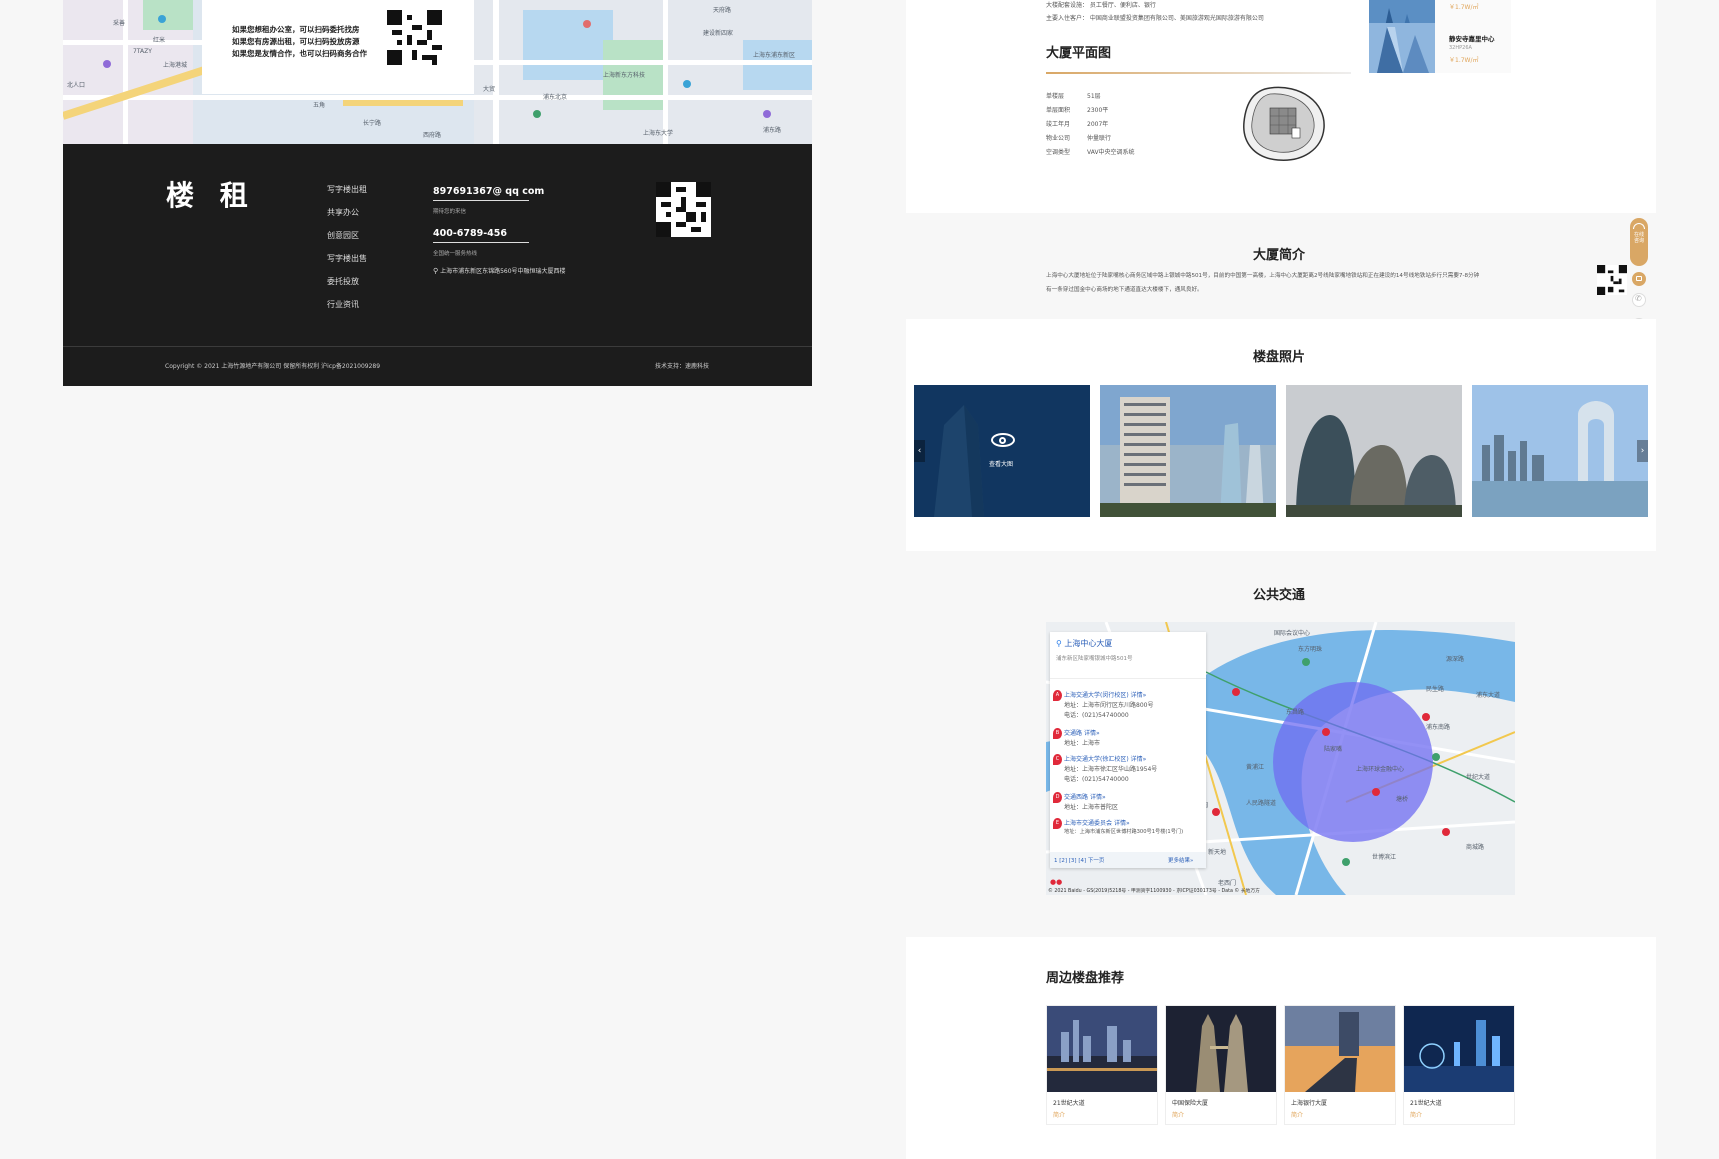 This screenshot has height=1159, width=1719. Describe the element at coordinates (1084, 643) in the screenshot. I see `transit-card-title: ⚲ 上海中心大厦` at that location.